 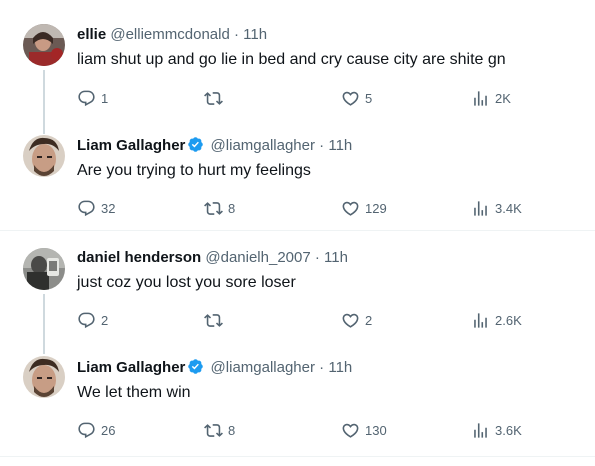 I want to click on reply-count: 26, so click(x=108, y=430).